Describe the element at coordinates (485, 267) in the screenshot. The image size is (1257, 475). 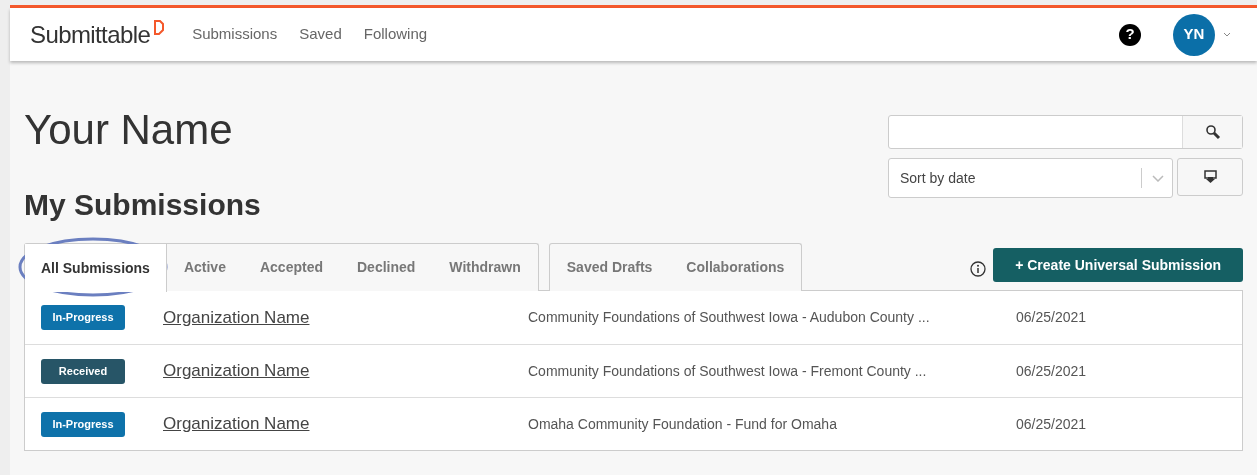
I see `tab: Withdrawn` at that location.